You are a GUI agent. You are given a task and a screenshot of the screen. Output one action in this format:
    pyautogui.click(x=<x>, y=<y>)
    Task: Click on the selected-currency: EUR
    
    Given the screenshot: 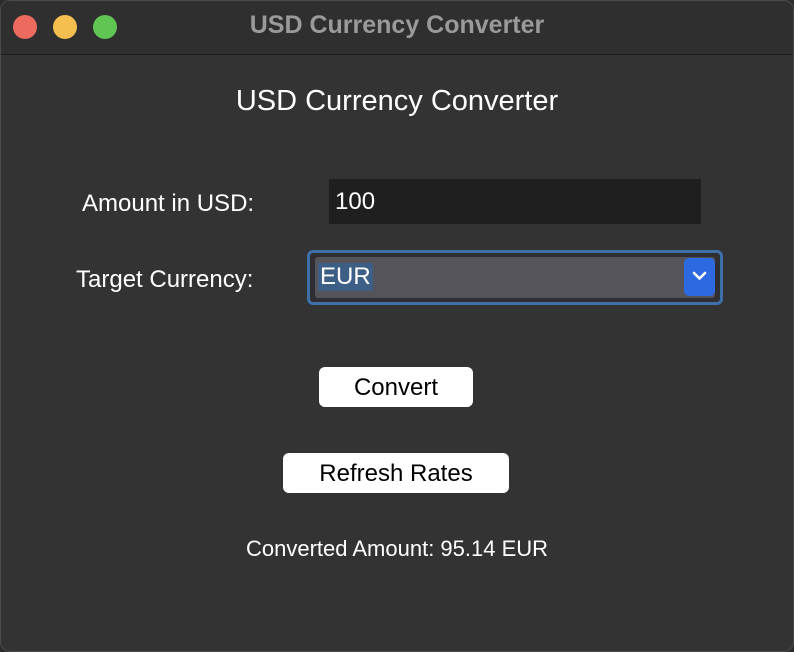 What is the action you would take?
    pyautogui.click(x=345, y=277)
    